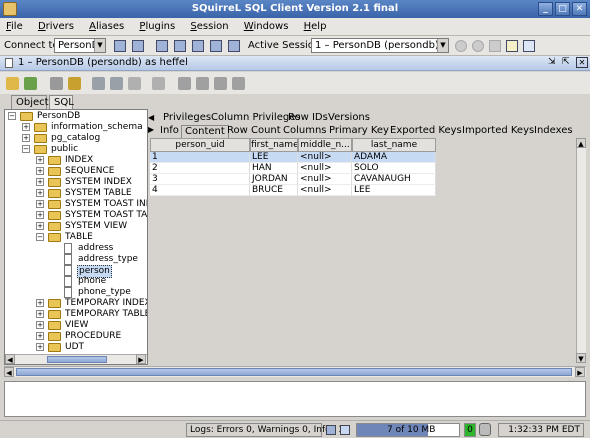 The height and width of the screenshot is (438, 590). I want to click on splitter-expand-icon: ▶, so click(151, 129).